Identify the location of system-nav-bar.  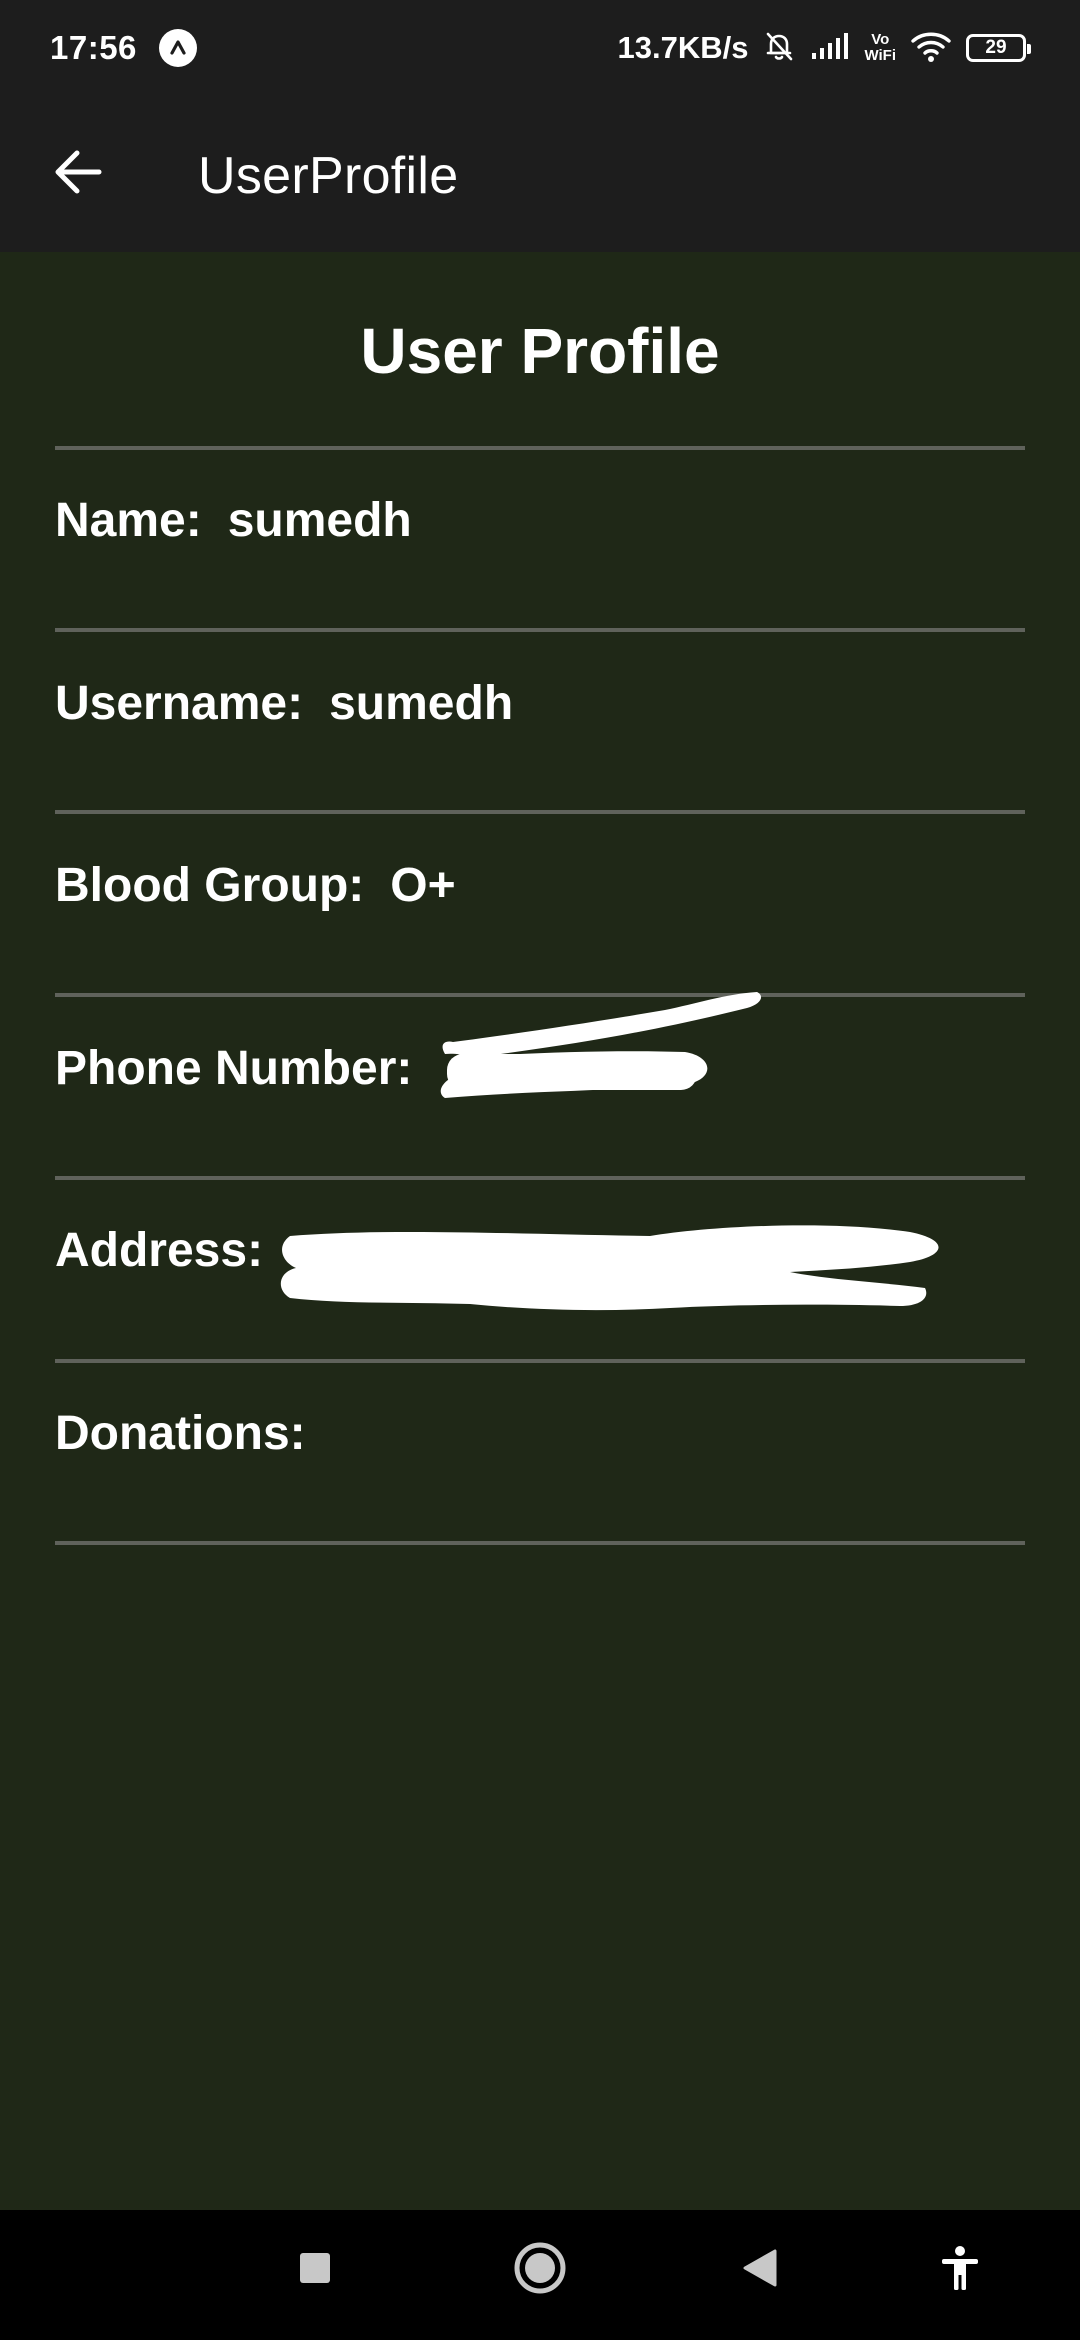
(540, 2275).